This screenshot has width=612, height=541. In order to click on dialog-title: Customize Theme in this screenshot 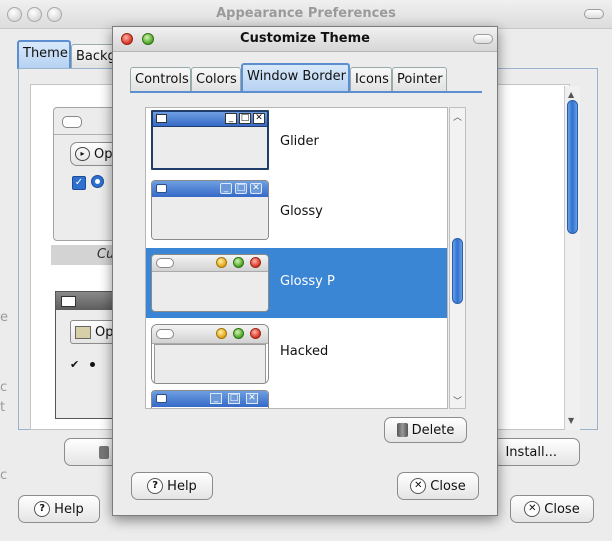, I will do `click(305, 38)`.